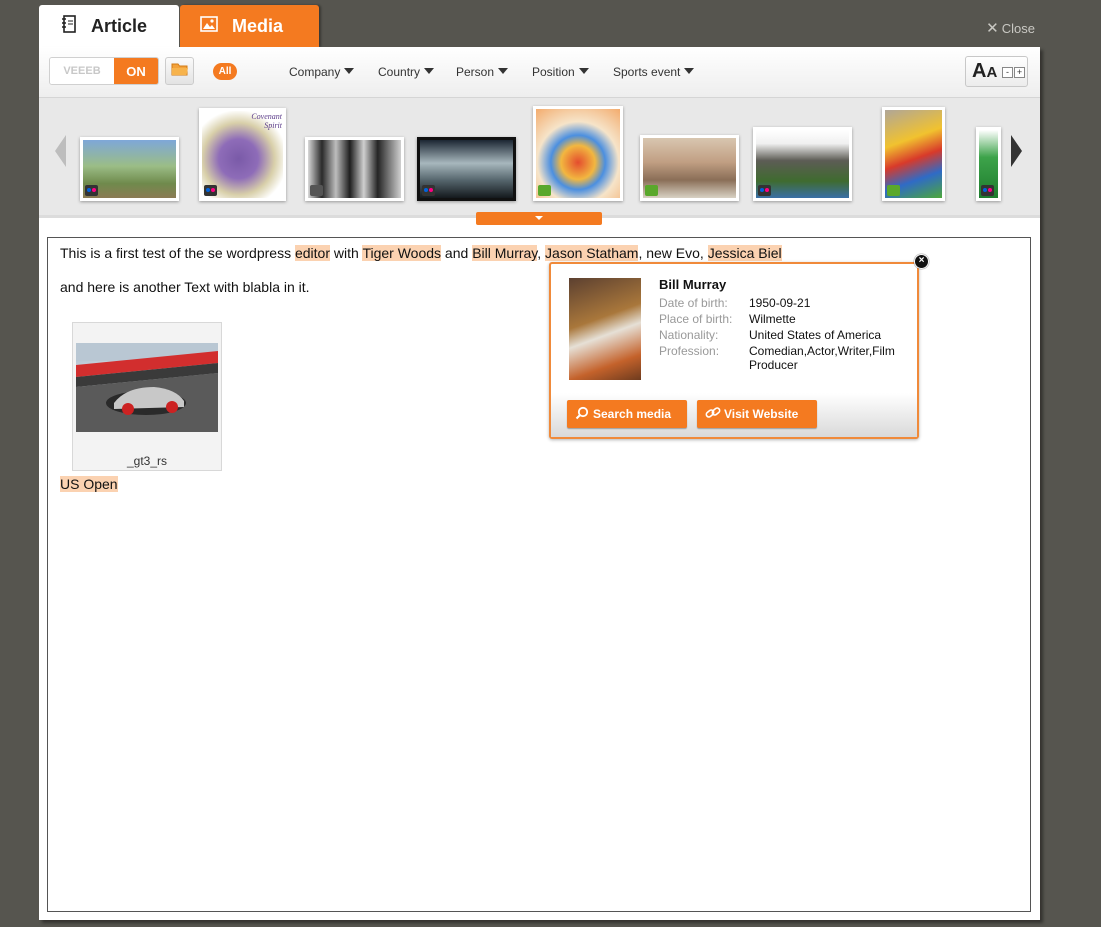 This screenshot has width=1101, height=927. What do you see at coordinates (696, 319) in the screenshot?
I see `field-label: Place of birth:` at bounding box center [696, 319].